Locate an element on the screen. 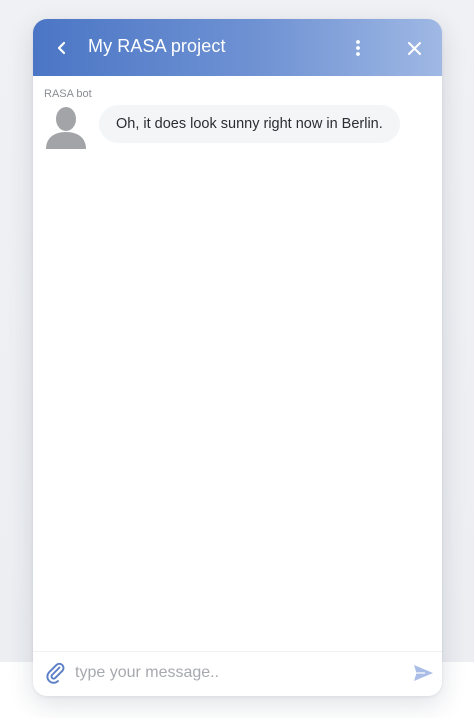 The height and width of the screenshot is (718, 474). more-vertical-icon is located at coordinates (358, 48).